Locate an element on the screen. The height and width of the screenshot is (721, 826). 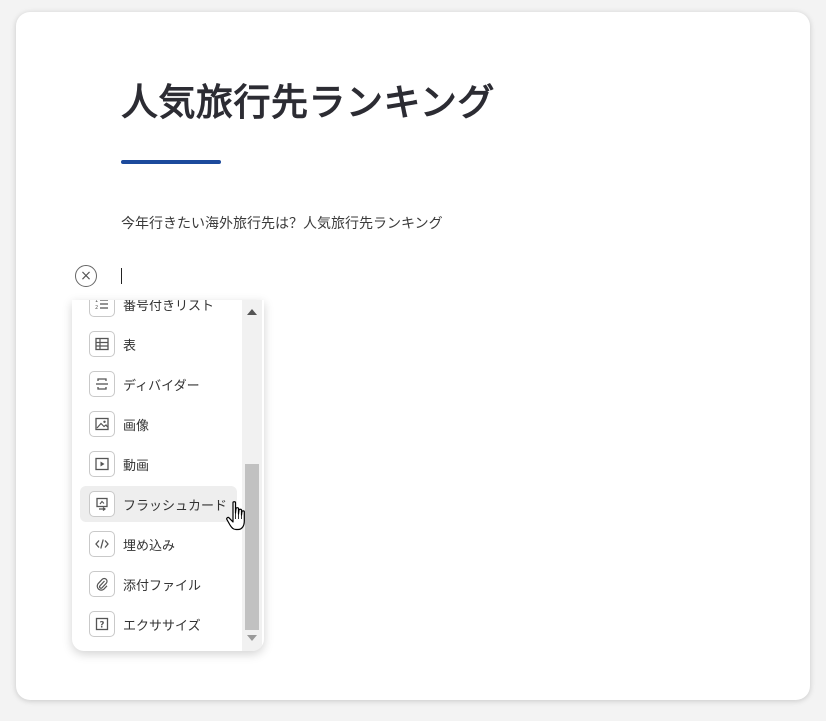
menu-item-attachment: 添付ファイル is located at coordinates (158, 584).